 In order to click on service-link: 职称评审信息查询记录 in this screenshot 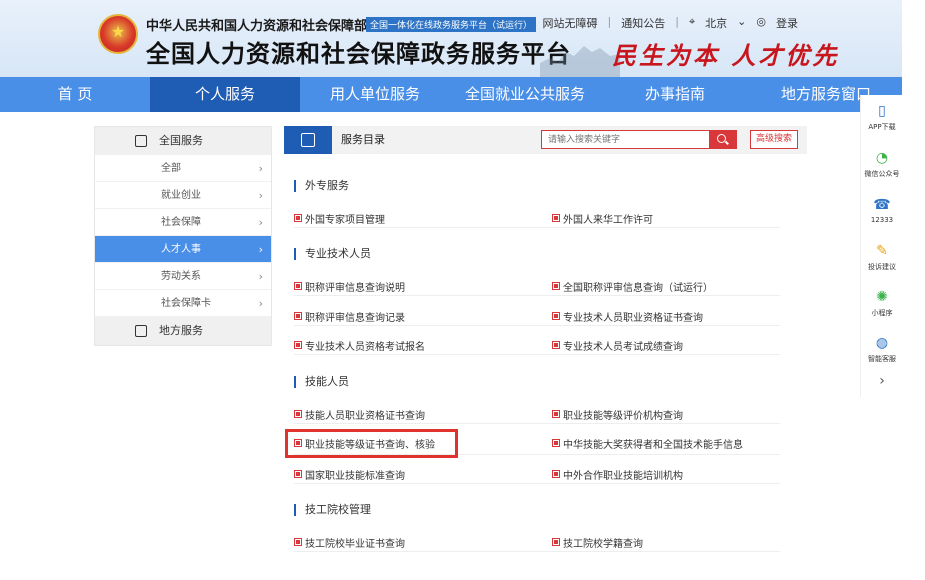, I will do `click(349, 316)`.